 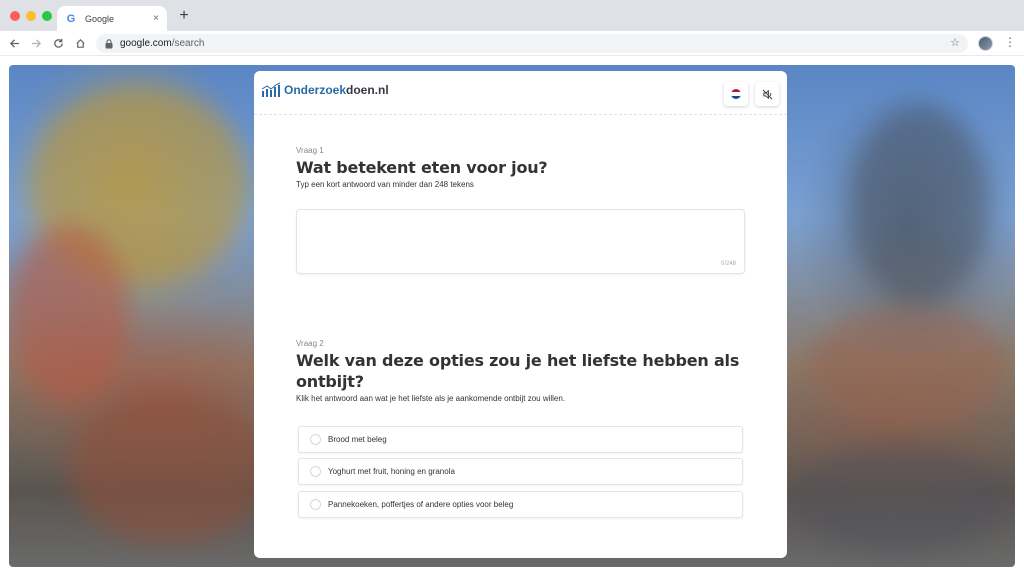 I want to click on question-number: Vraag 1, so click(x=310, y=150).